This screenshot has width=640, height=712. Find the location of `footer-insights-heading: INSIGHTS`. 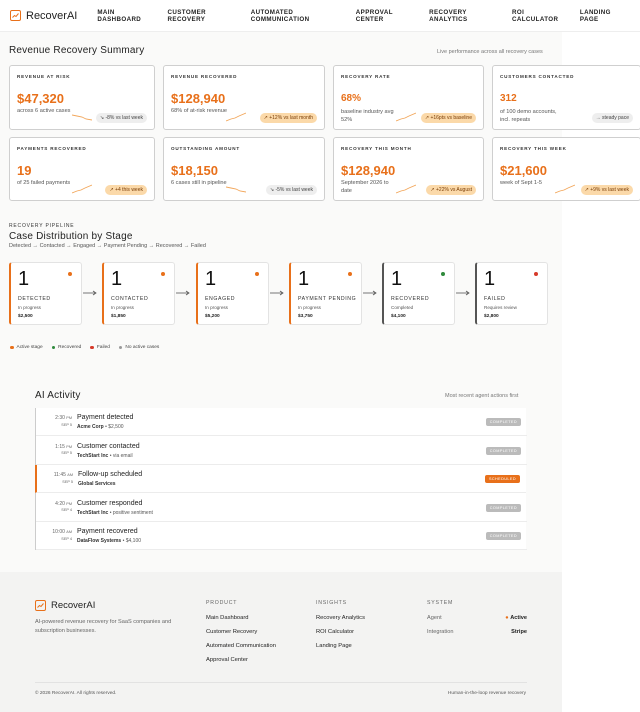

footer-insights-heading: INSIGHTS is located at coordinates (331, 603).